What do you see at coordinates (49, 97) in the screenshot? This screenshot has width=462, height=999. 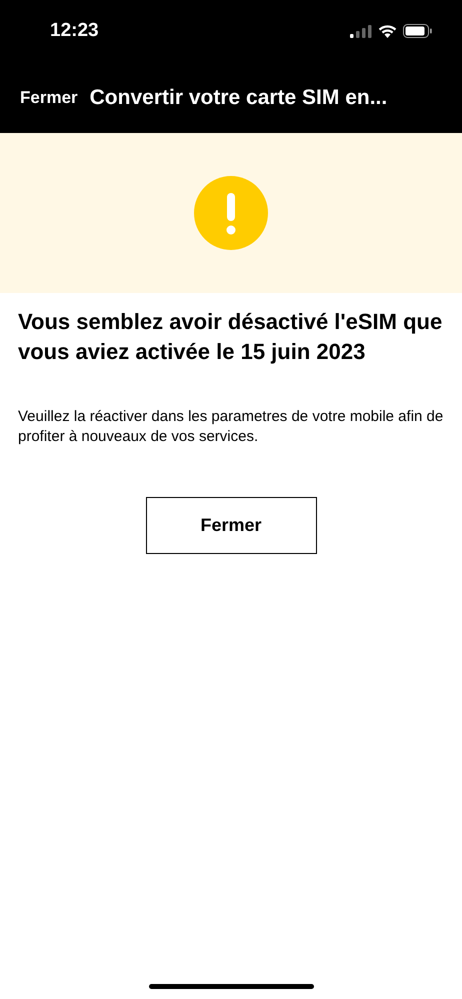 I see `close-link: Fermer` at bounding box center [49, 97].